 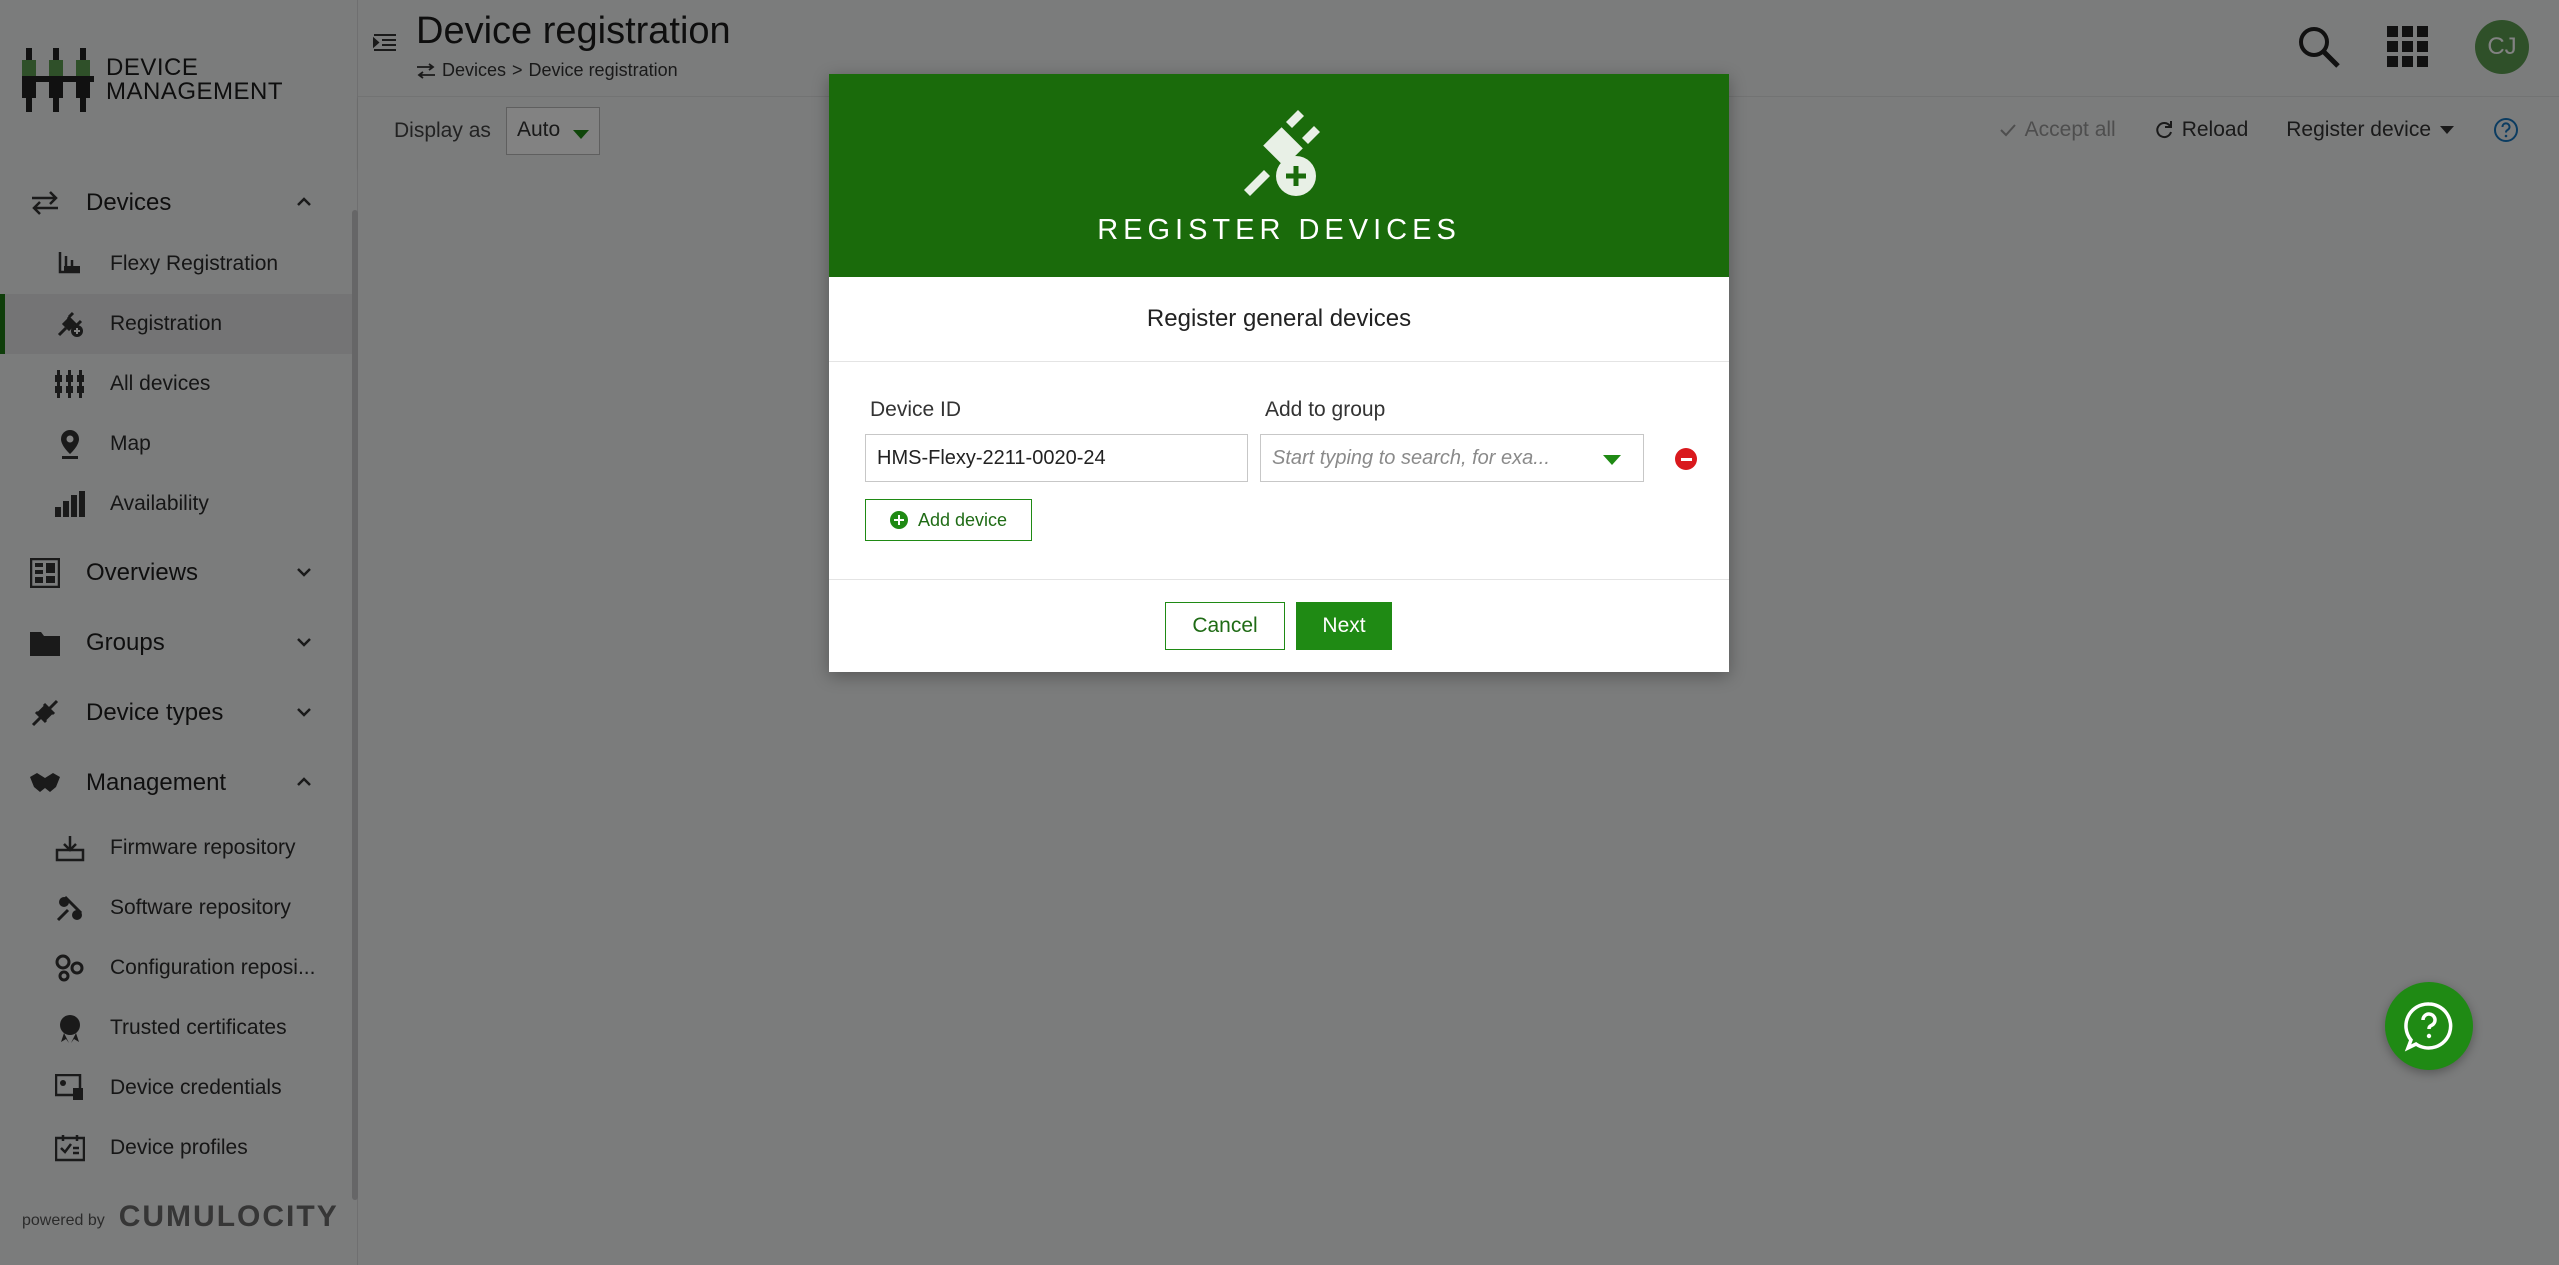 I want to click on remove-device-icon, so click(x=1686, y=459).